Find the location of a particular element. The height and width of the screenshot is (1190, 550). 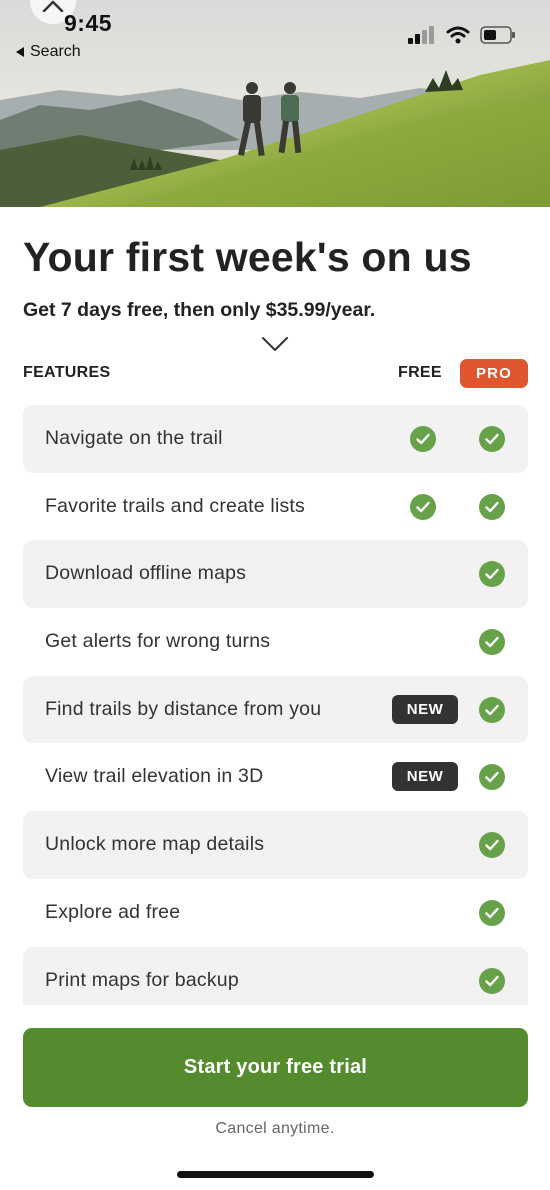

feature-row: Favorite trails and create lists is located at coordinates (275, 507).